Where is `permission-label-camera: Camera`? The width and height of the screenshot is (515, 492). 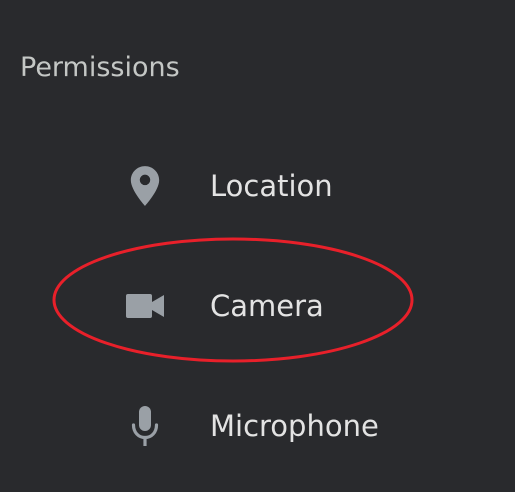 permission-label-camera: Camera is located at coordinates (267, 306).